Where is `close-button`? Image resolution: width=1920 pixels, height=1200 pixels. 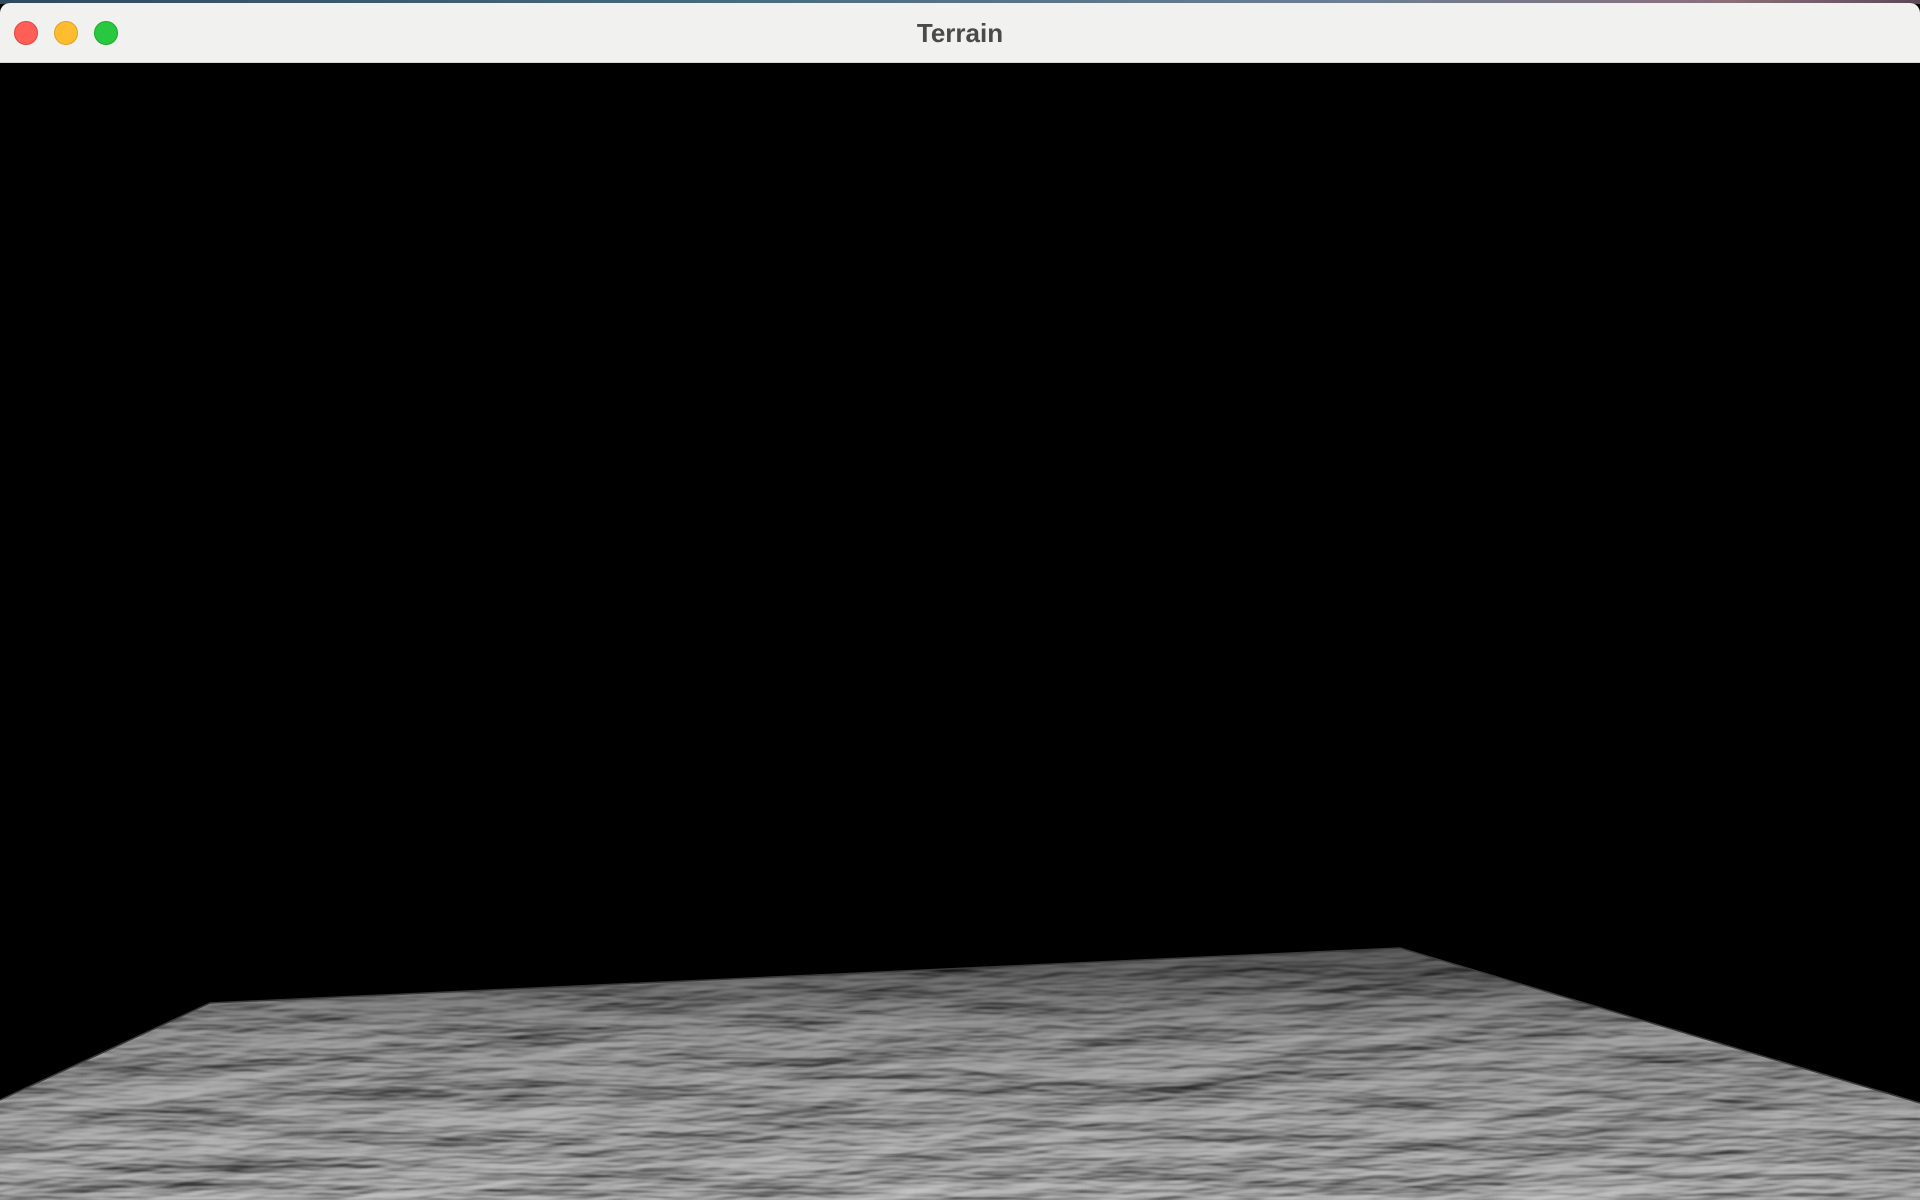 close-button is located at coordinates (26, 33).